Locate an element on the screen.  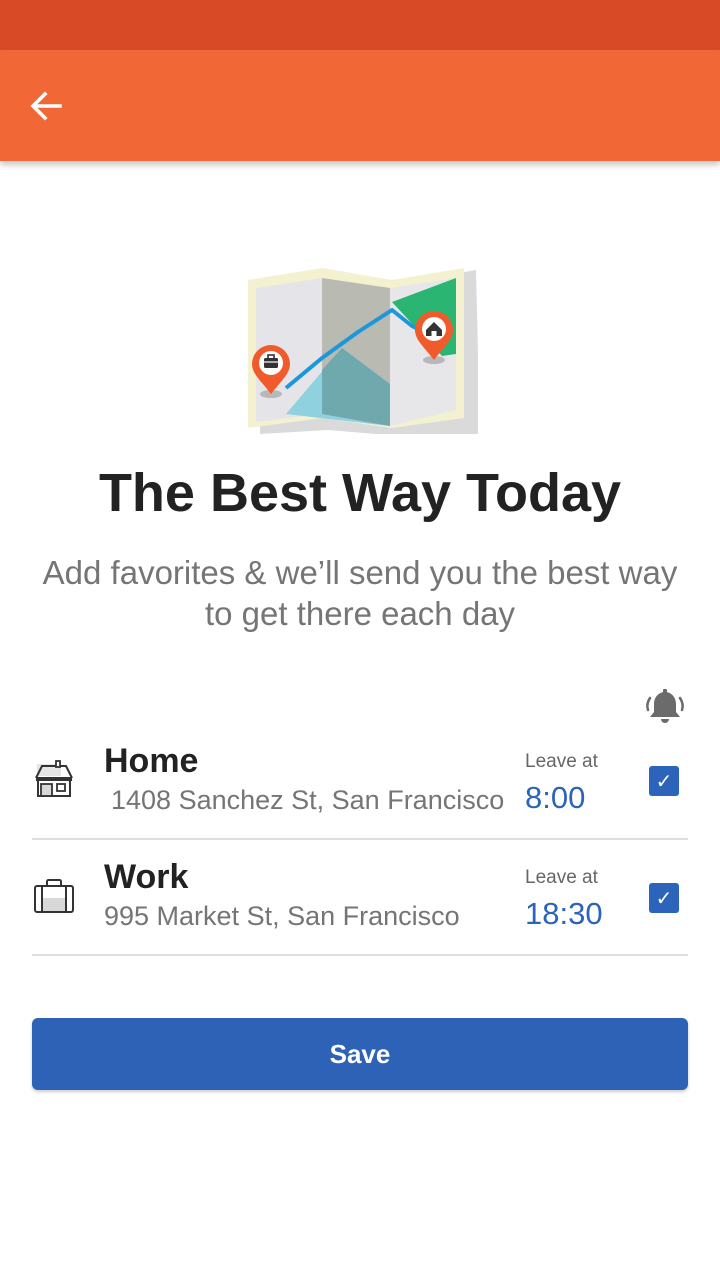
briefcase-icon is located at coordinates (54, 896).